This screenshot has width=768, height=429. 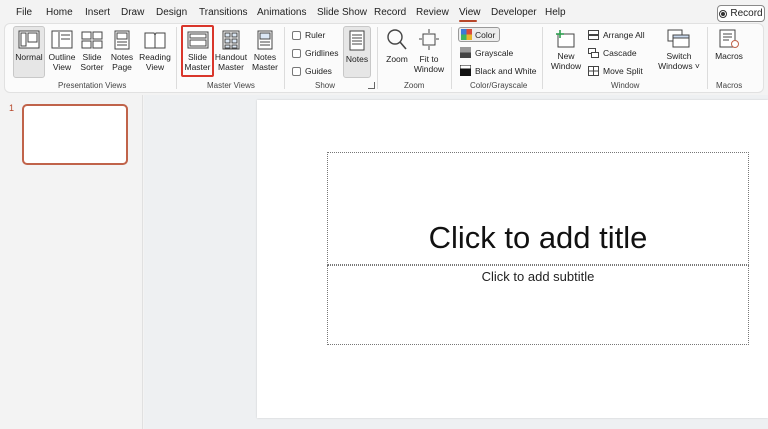 I want to click on macros-icon, so click(x=729, y=38).